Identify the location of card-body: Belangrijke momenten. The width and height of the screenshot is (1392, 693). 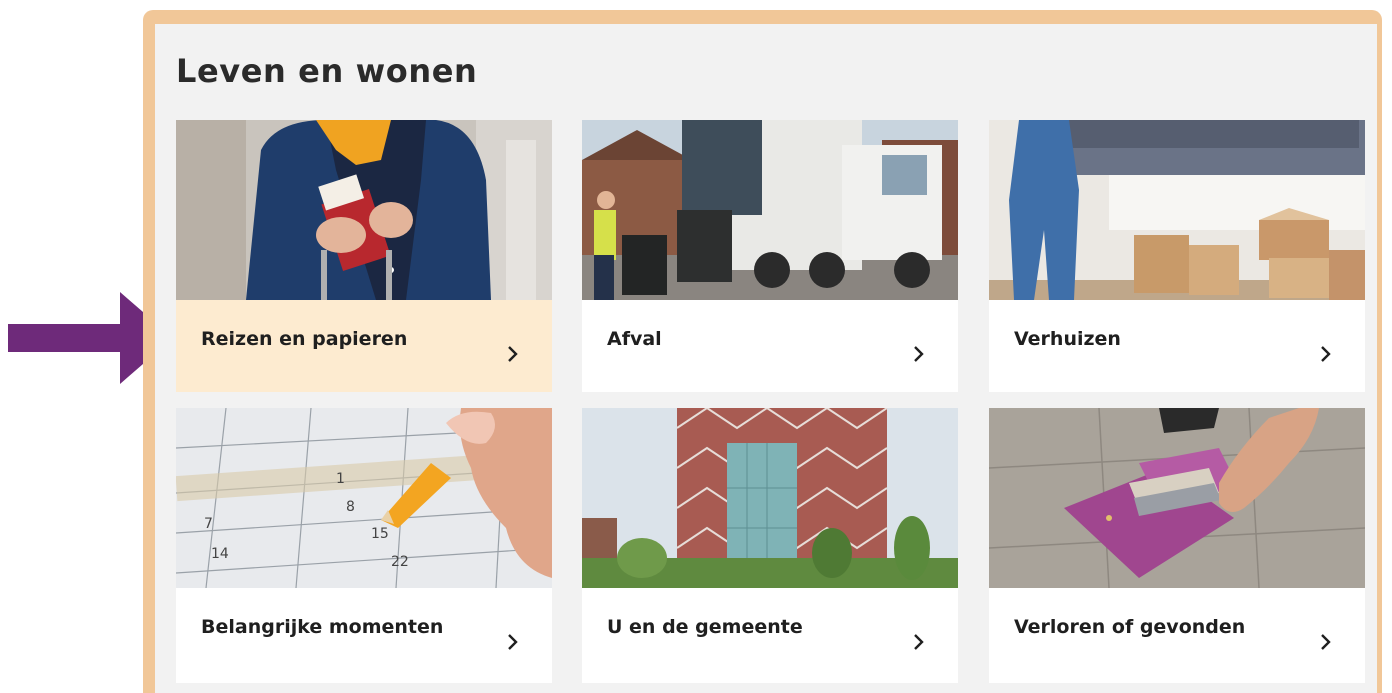
(364, 635).